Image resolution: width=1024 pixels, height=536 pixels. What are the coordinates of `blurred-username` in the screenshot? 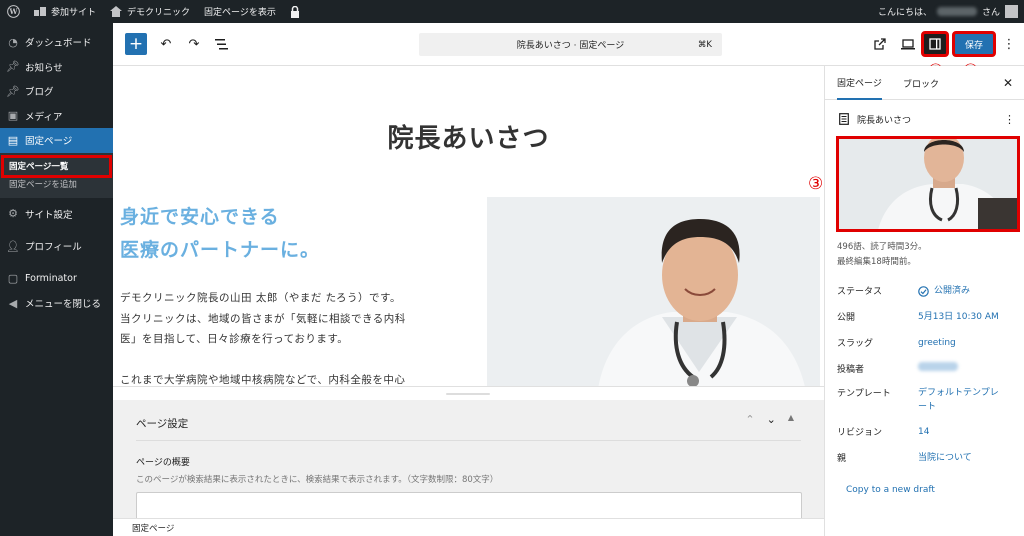 It's located at (956, 11).